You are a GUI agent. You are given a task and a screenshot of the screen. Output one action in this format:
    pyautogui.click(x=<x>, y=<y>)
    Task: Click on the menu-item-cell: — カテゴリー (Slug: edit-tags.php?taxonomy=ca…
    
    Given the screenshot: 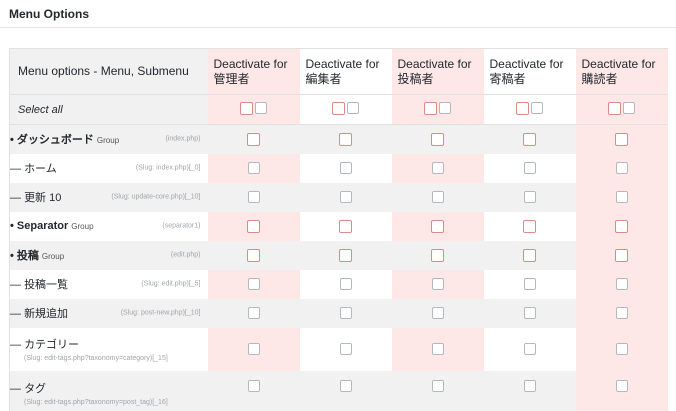 What is the action you would take?
    pyautogui.click(x=108, y=349)
    